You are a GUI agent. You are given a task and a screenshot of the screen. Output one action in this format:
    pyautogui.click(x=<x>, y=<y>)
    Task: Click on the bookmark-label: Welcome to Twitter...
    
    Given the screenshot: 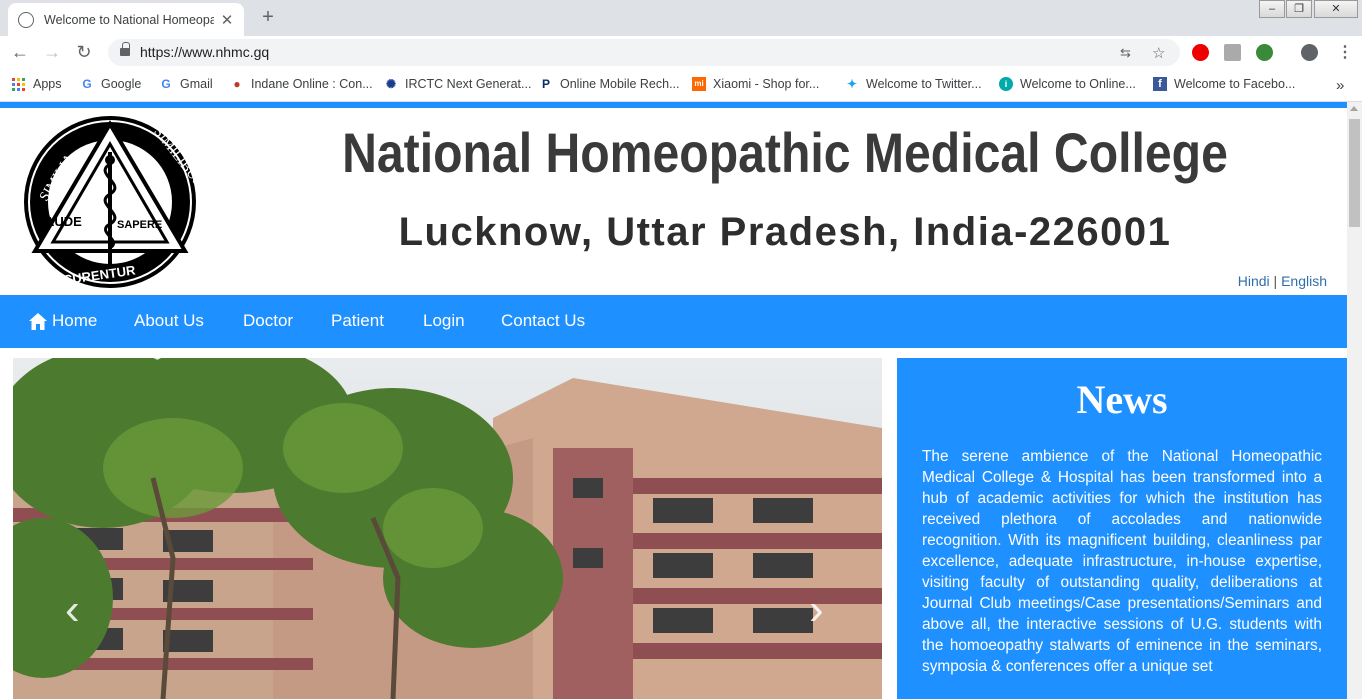 What is the action you would take?
    pyautogui.click(x=924, y=84)
    